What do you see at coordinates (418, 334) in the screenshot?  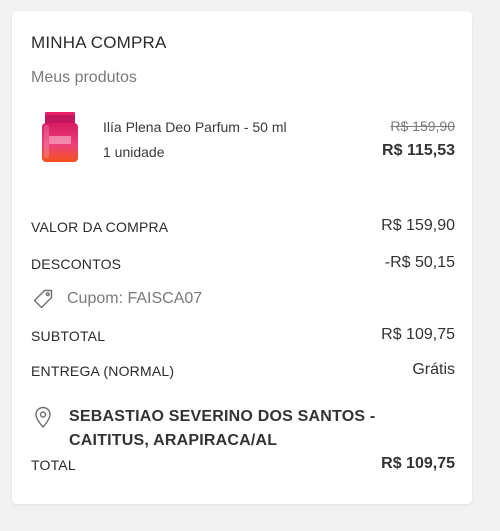 I see `subtotal-value: R$ 109,75` at bounding box center [418, 334].